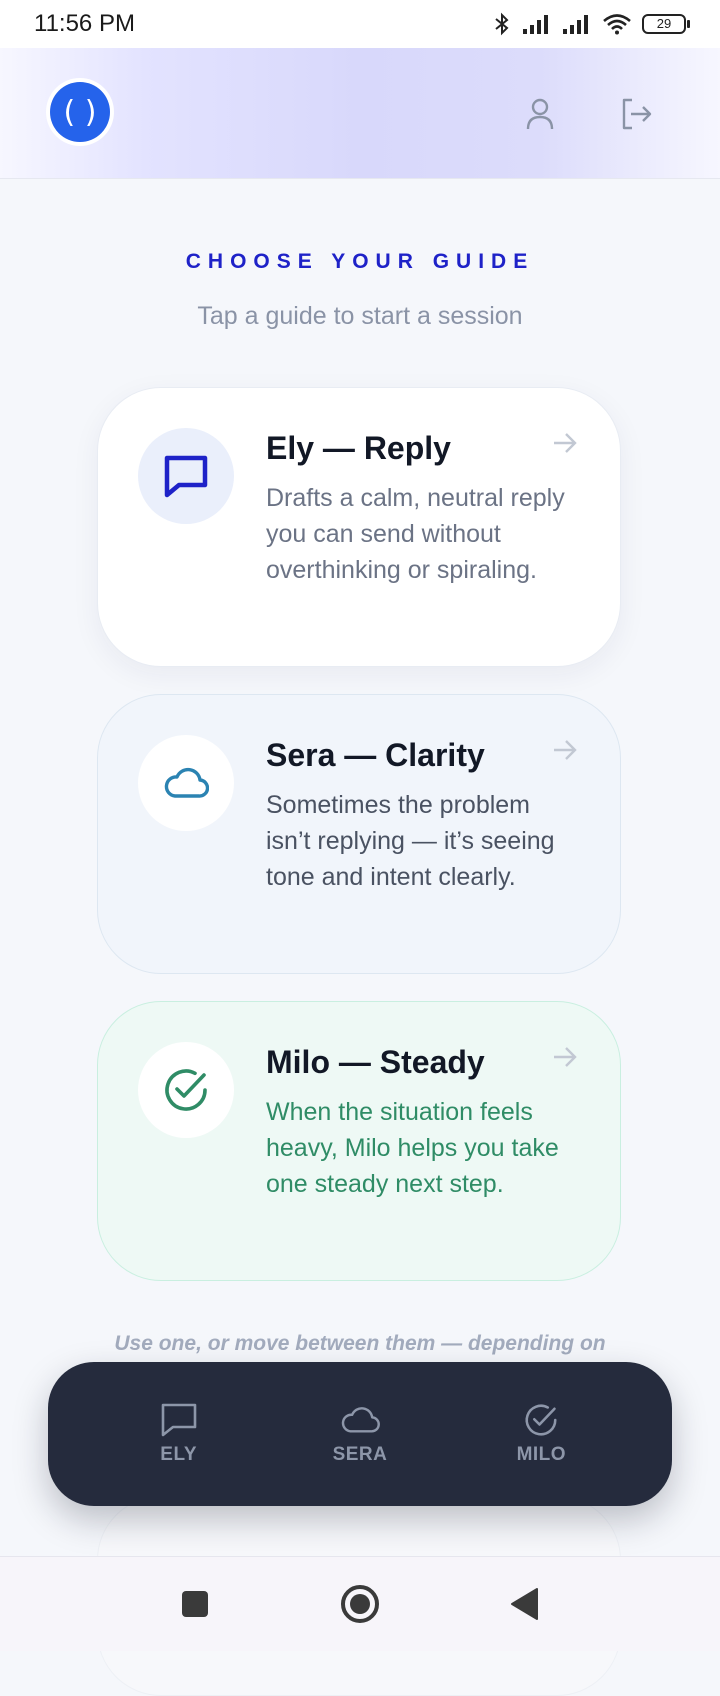 The image size is (720, 1696). Describe the element at coordinates (541, 1454) in the screenshot. I see `tab-label: MILO` at that location.